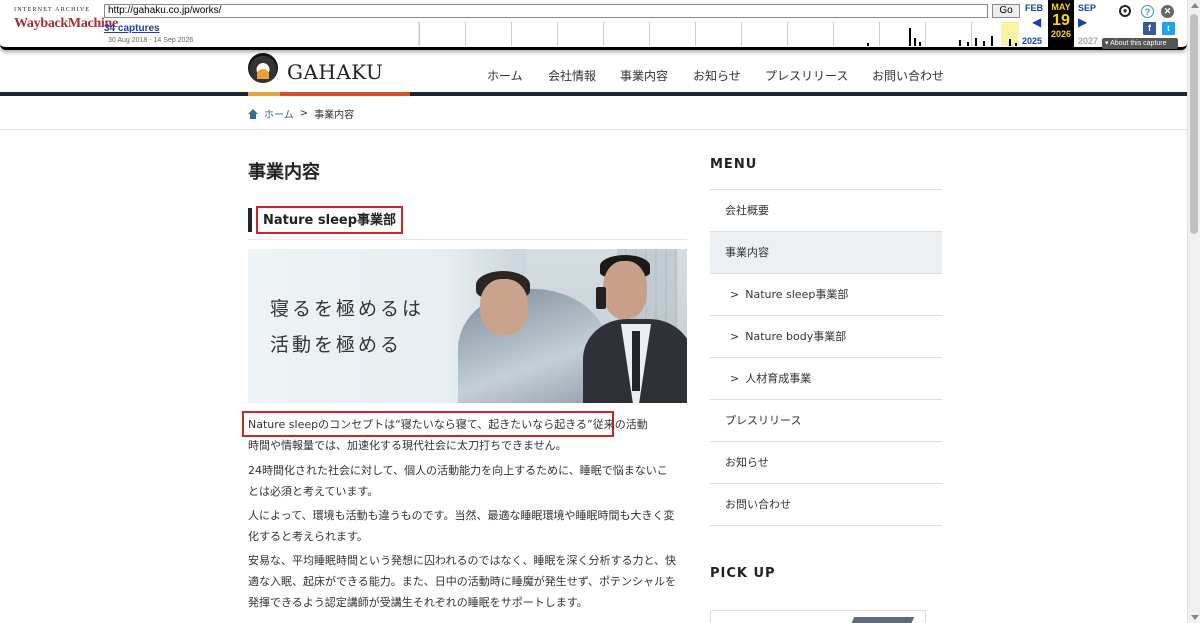 Image resolution: width=1200 pixels, height=623 pixels. Describe the element at coordinates (1034, 8) in the screenshot. I see `wayback-prev-month: FEB` at that location.